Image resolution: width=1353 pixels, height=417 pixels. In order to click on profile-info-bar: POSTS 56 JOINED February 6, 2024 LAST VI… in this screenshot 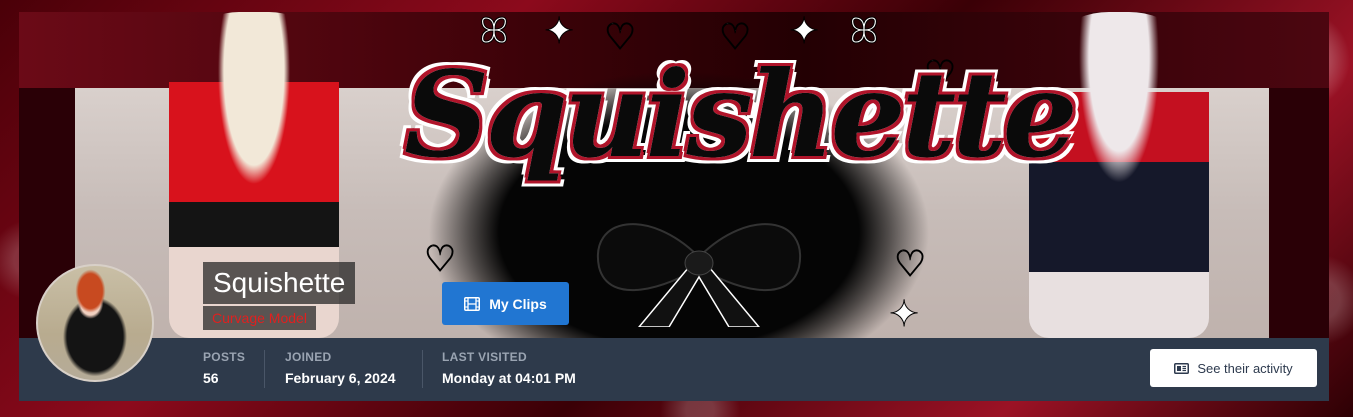, I will do `click(674, 369)`.